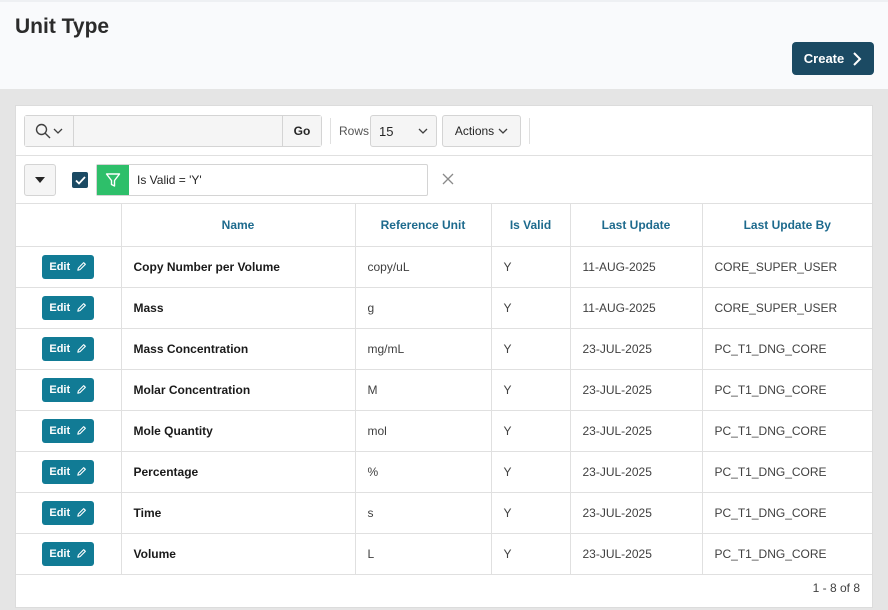 The width and height of the screenshot is (888, 610). I want to click on name-cell: Mass Concentration, so click(238, 349).